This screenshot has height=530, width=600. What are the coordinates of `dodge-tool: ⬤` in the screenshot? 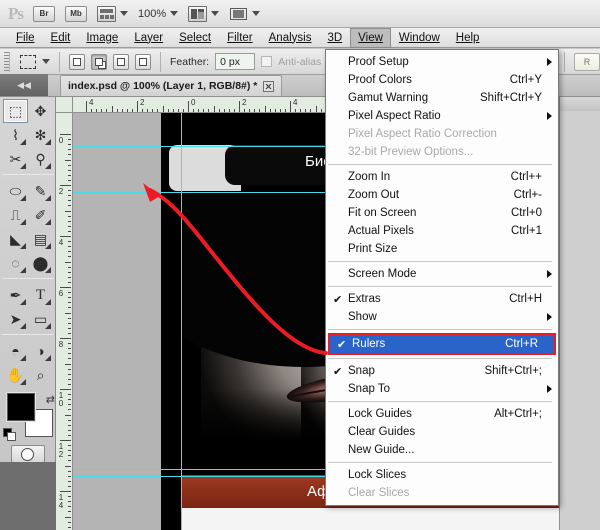 It's located at (40, 263).